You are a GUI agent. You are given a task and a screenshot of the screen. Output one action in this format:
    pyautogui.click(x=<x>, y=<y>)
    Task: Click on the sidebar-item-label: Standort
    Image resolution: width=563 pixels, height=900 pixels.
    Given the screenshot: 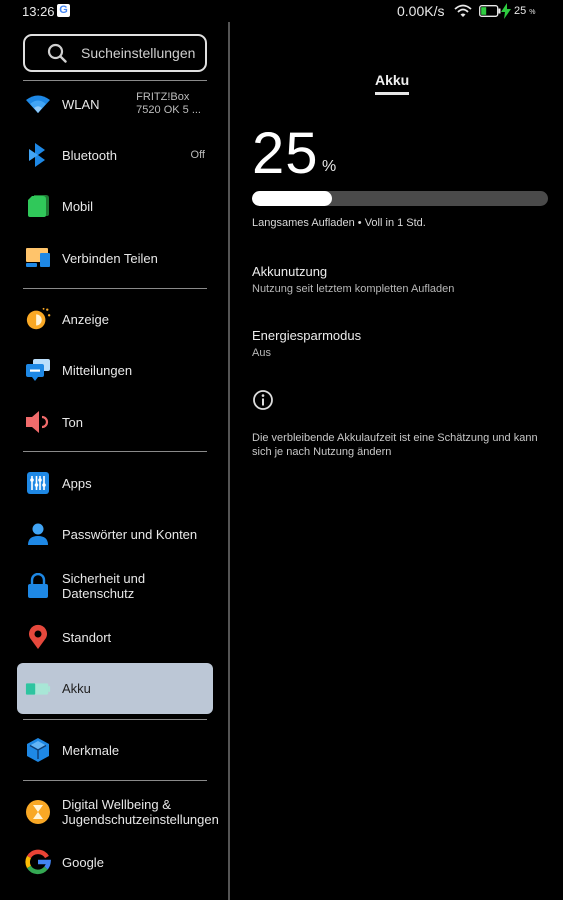 What is the action you would take?
    pyautogui.click(x=87, y=637)
    